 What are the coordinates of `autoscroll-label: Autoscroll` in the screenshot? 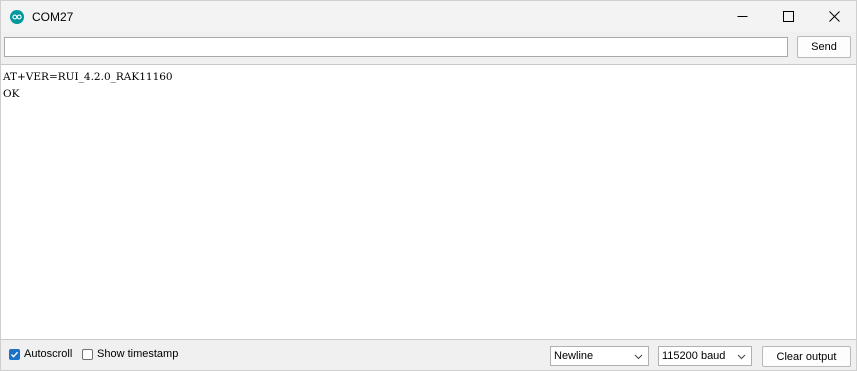 It's located at (48, 354).